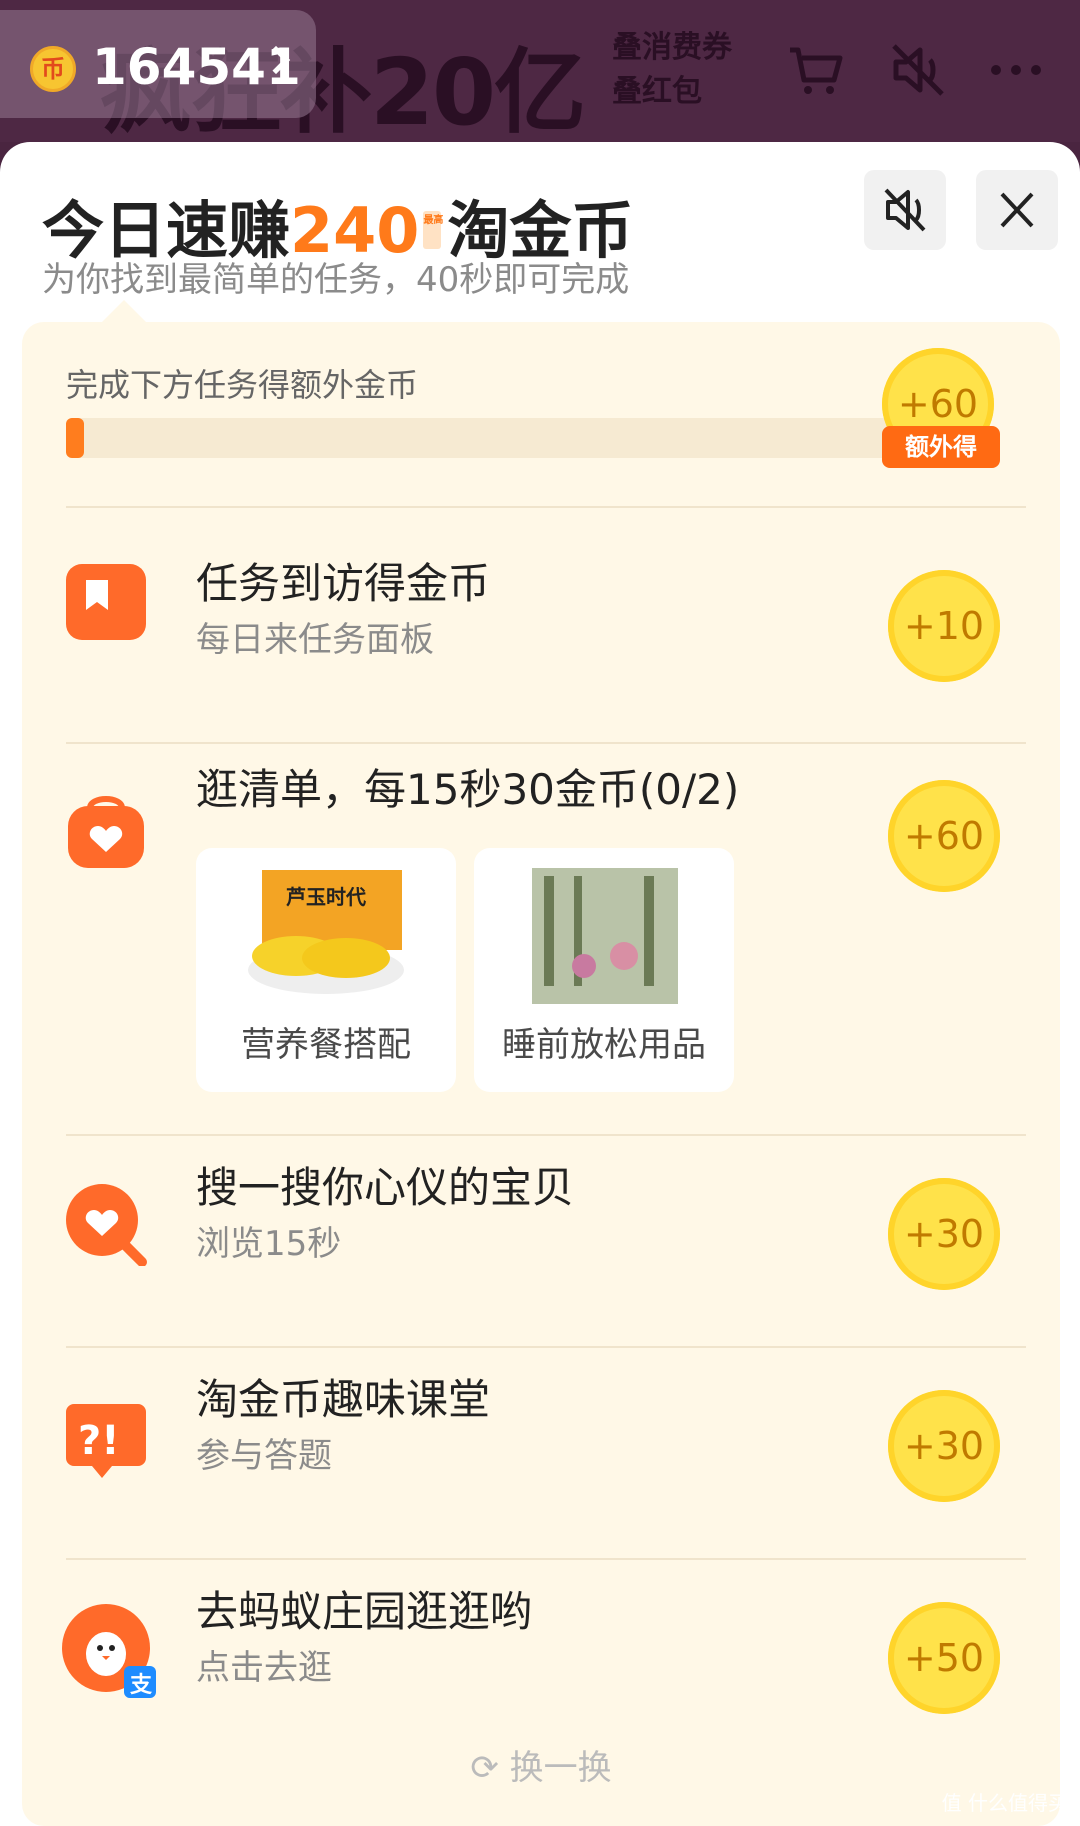 Image resolution: width=1080 pixels, height=1826 pixels. I want to click on alipay-badge: 支, so click(141, 1685).